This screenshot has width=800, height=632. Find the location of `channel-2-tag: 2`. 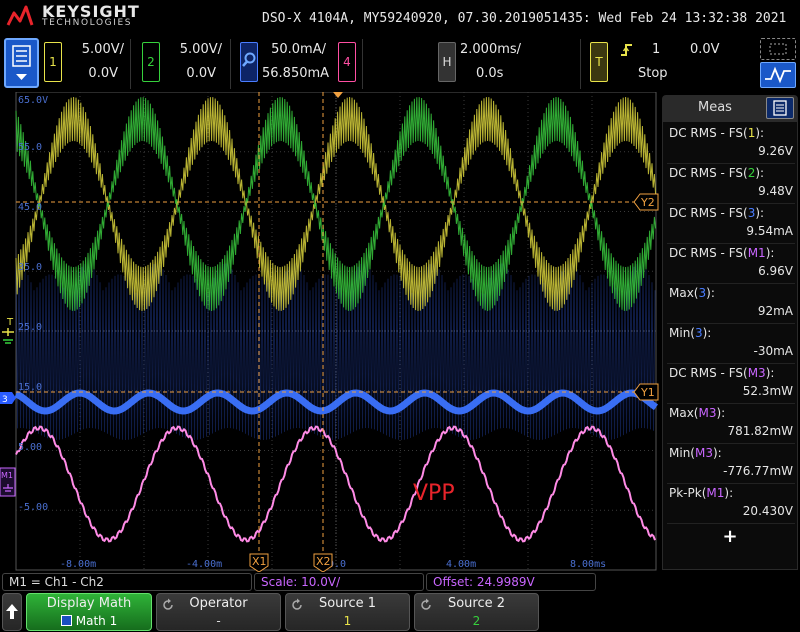

channel-2-tag: 2 is located at coordinates (151, 62).